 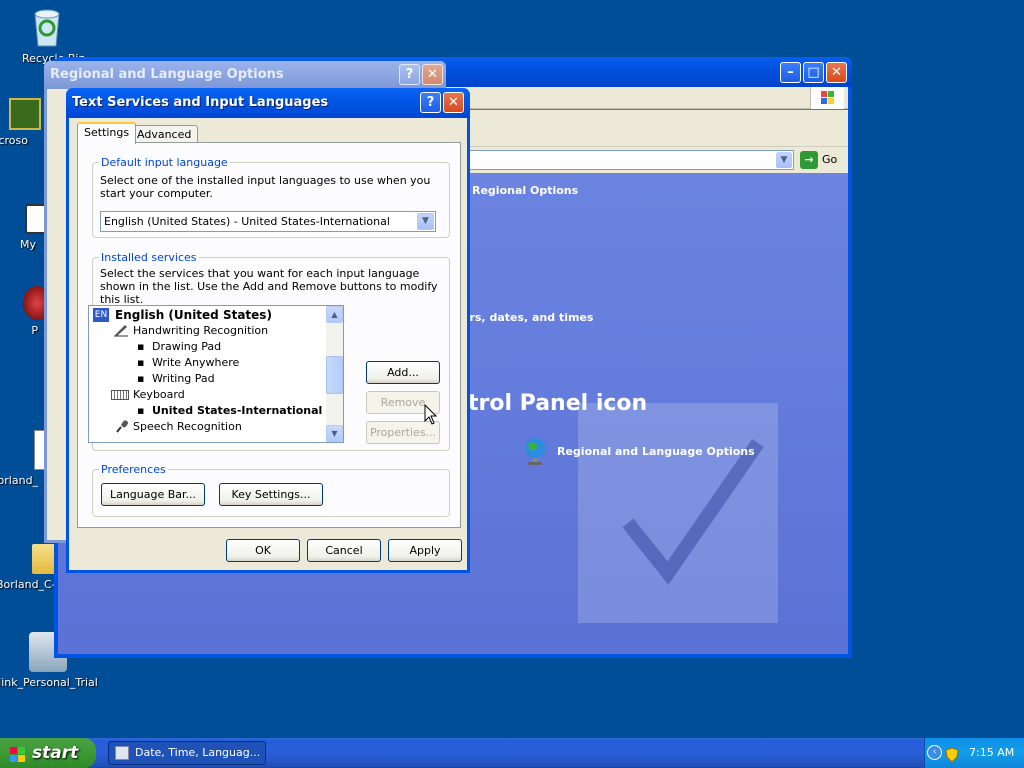 What do you see at coordinates (952, 754) in the screenshot?
I see `security-shield-icon` at bounding box center [952, 754].